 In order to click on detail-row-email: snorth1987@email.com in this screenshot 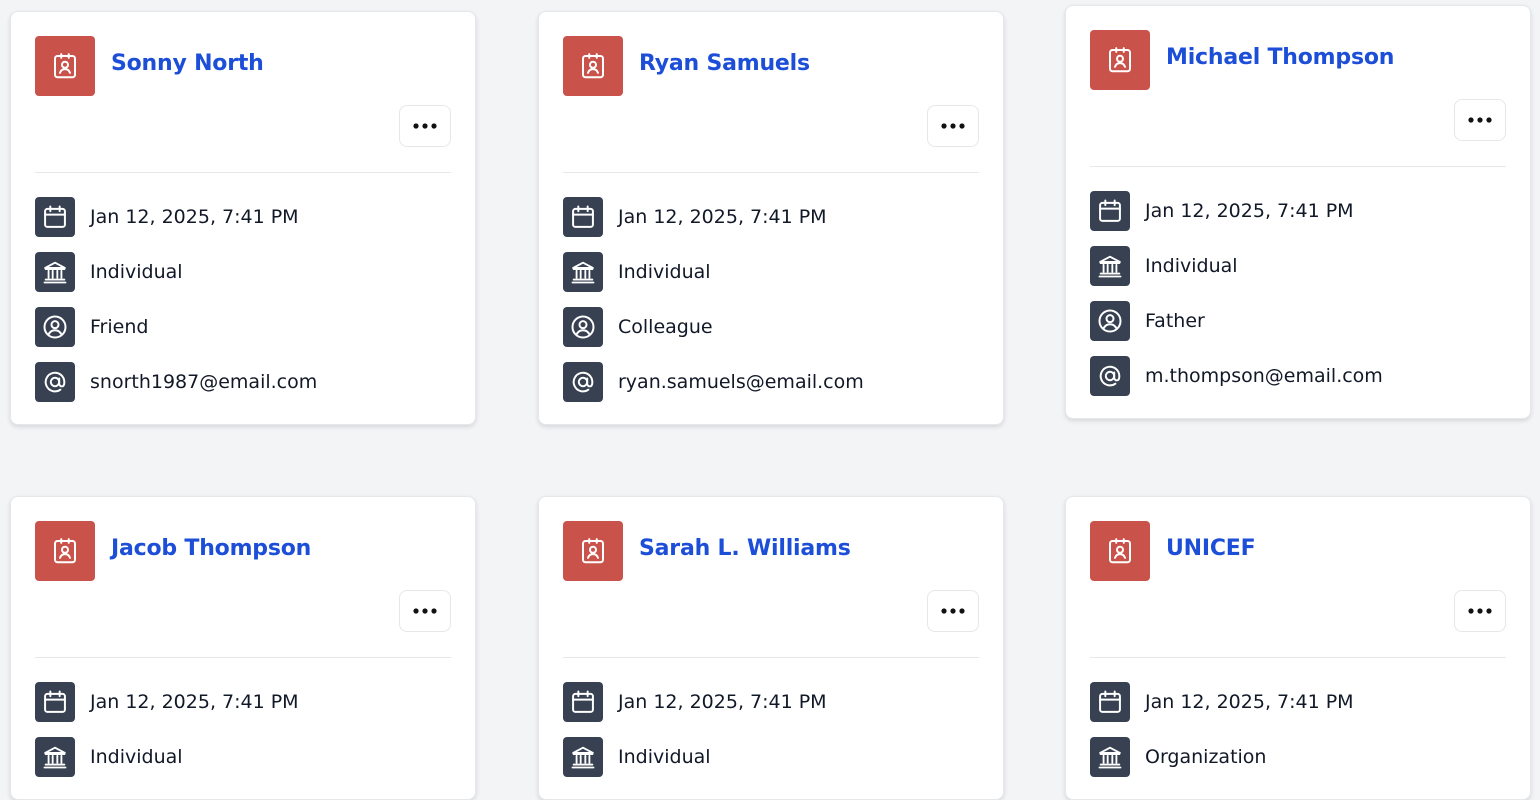, I will do `click(243, 382)`.